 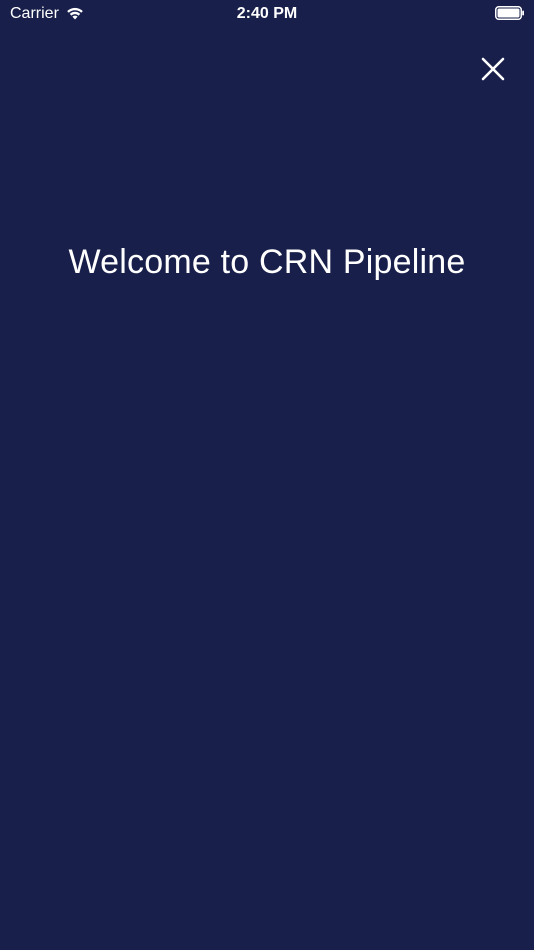 What do you see at coordinates (267, 262) in the screenshot?
I see `page-title: Welcome to CRN Pipeline` at bounding box center [267, 262].